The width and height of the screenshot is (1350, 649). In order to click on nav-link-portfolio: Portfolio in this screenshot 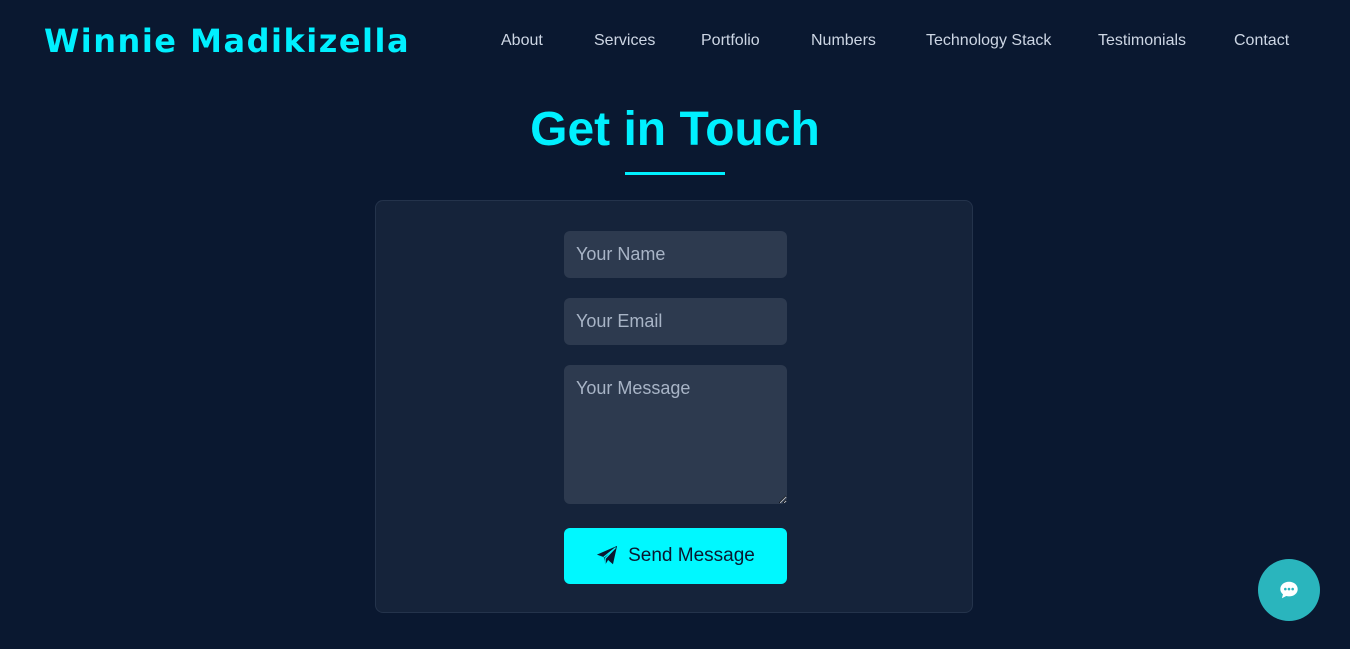, I will do `click(730, 41)`.